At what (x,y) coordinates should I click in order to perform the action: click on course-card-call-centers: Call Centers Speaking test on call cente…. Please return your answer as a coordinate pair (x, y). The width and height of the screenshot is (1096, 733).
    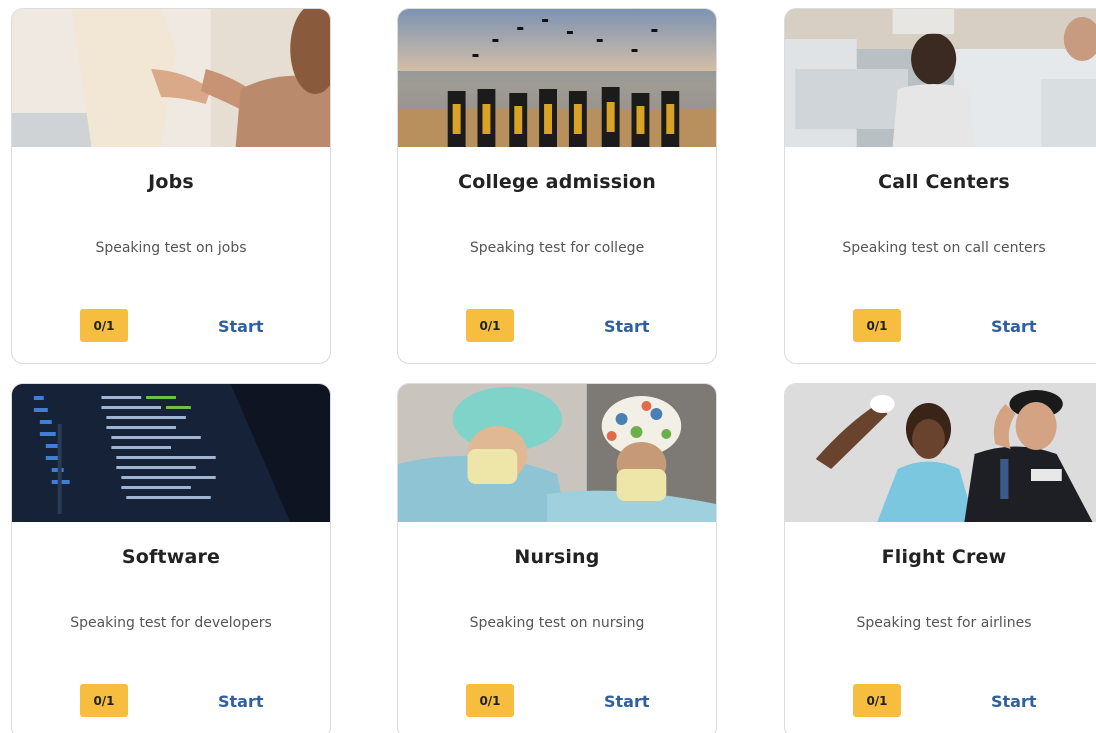
    Looking at the image, I should click on (940, 186).